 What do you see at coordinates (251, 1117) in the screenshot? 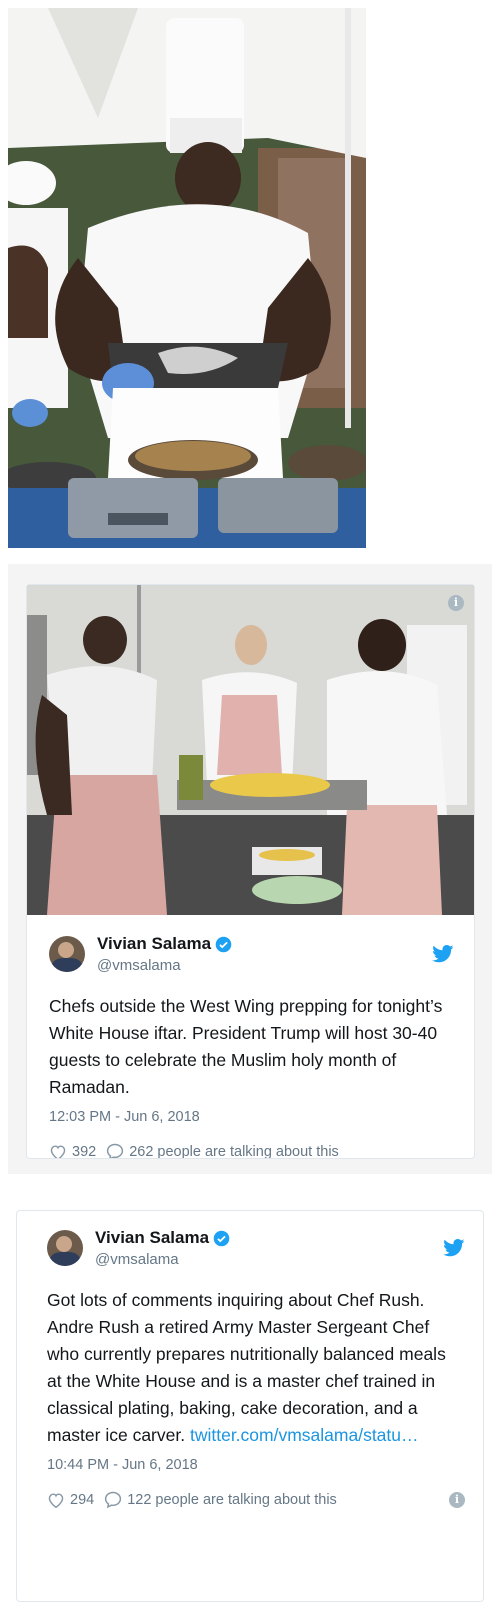
I see `tweet-timestamp: 12:03 PM - Jun 6, 2018` at bounding box center [251, 1117].